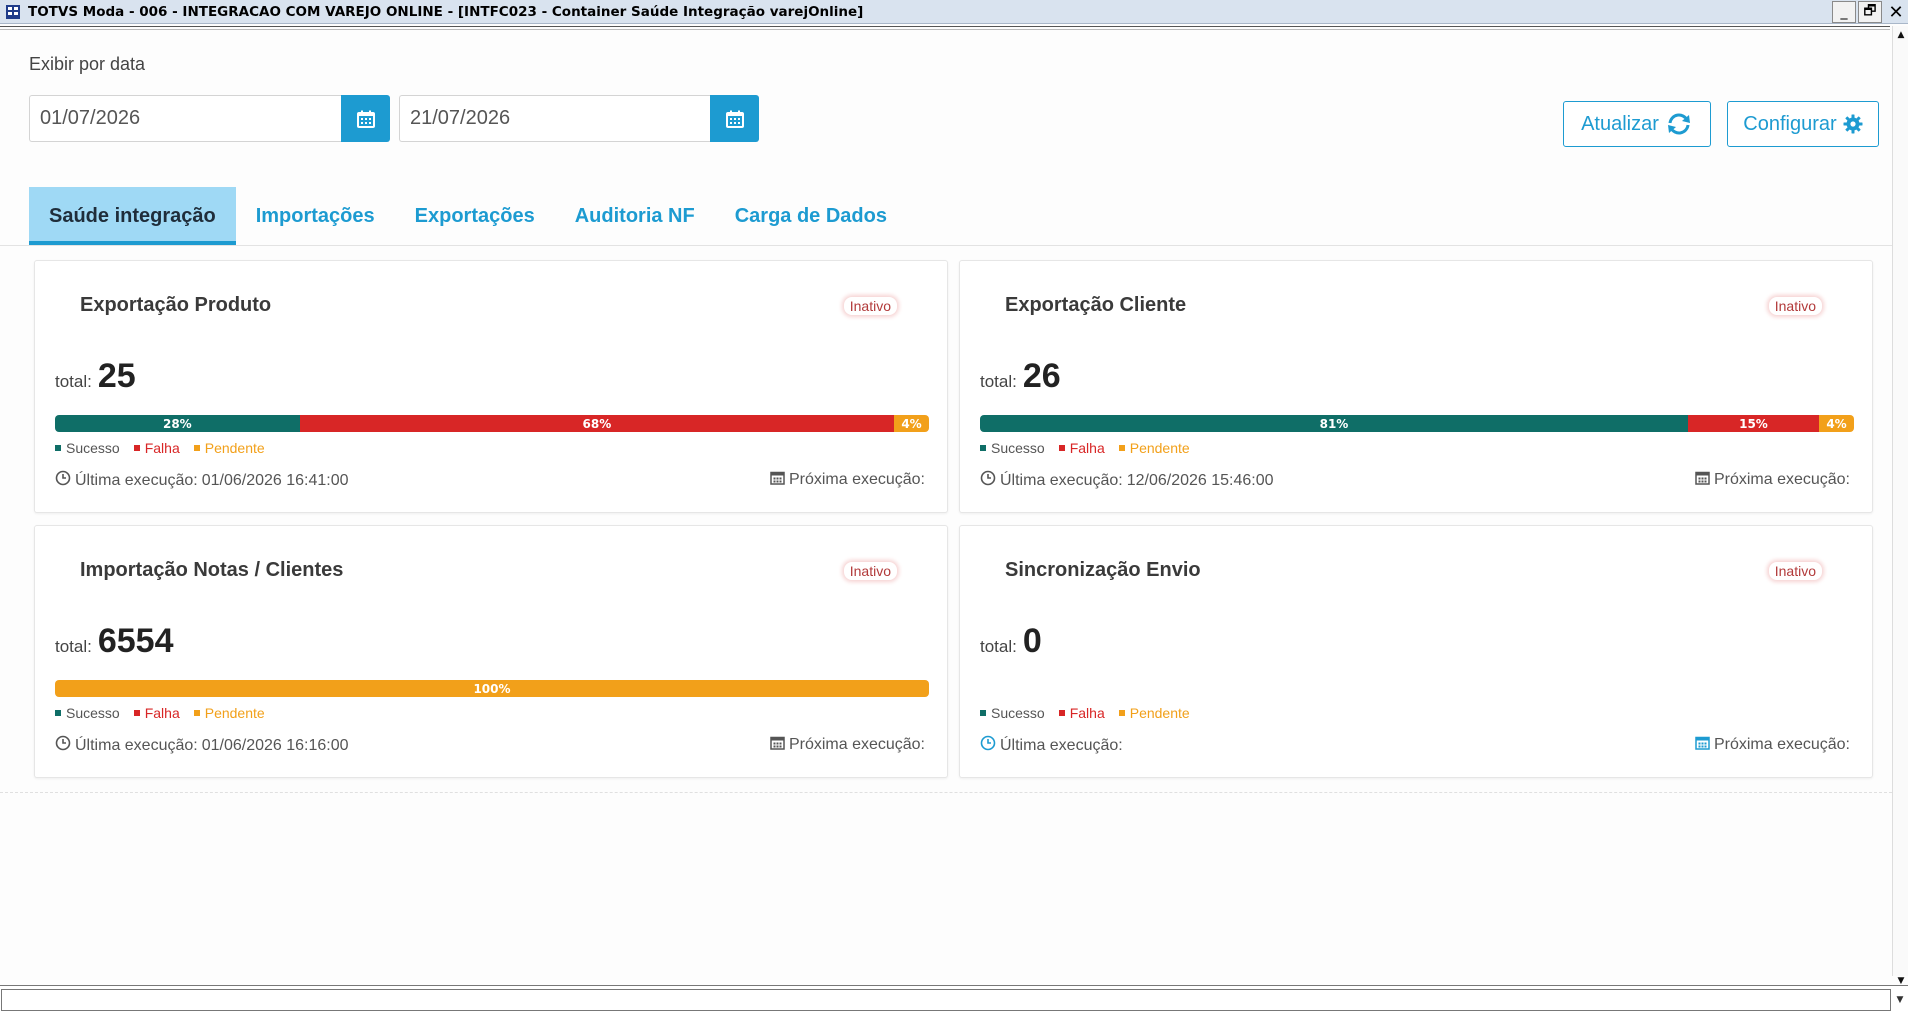 This screenshot has height=1014, width=1908. I want to click on frame-line-top, so click(945, 26).